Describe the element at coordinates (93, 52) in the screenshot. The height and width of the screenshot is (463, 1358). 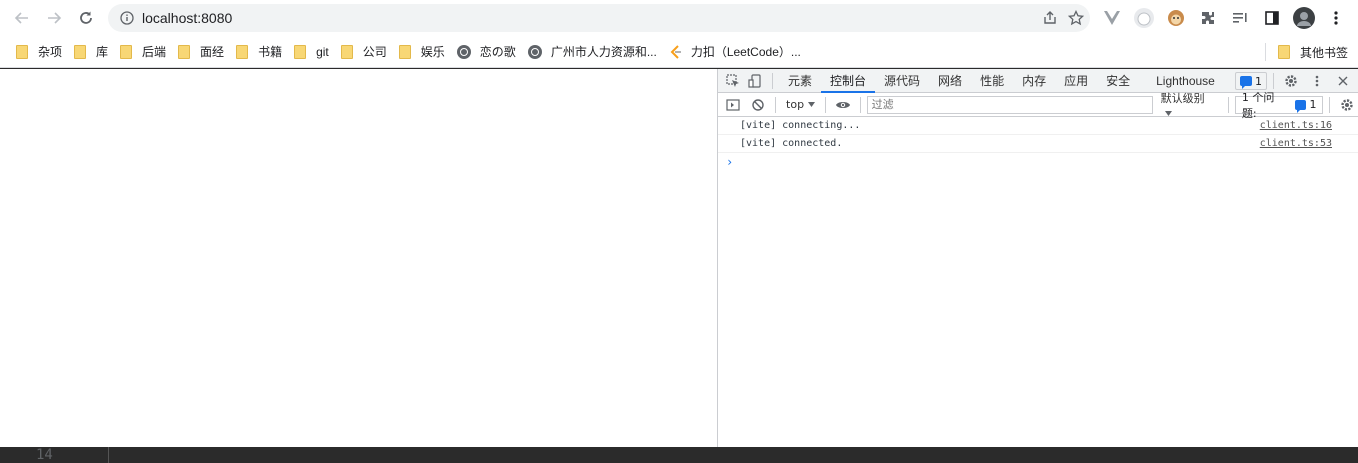
I see `bookmark-folder: 库` at that location.